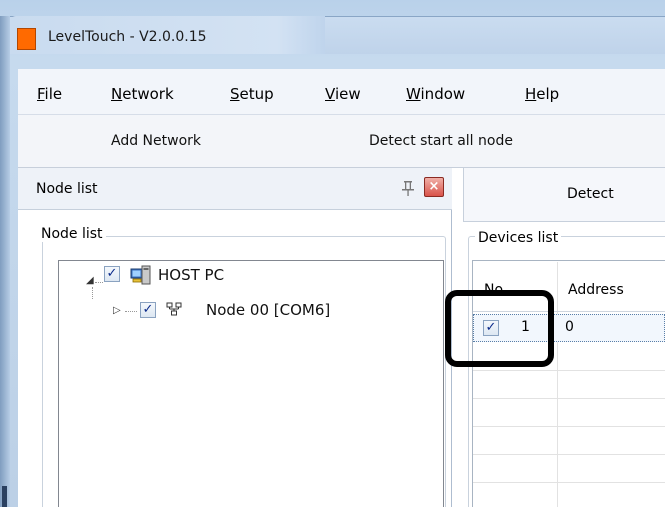  Describe the element at coordinates (596, 290) in the screenshot. I see `column-header-address: Address` at that location.